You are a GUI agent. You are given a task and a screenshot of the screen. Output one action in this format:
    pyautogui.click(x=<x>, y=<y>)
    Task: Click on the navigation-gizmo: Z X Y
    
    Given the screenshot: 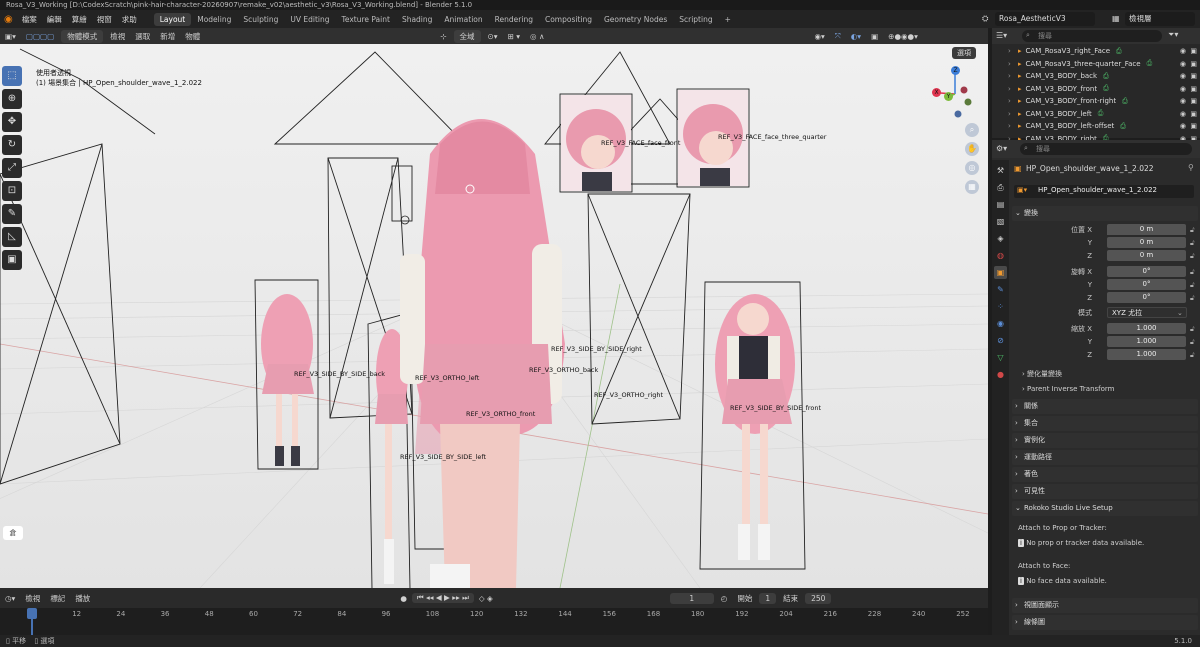 What is the action you would take?
    pyautogui.click(x=955, y=93)
    